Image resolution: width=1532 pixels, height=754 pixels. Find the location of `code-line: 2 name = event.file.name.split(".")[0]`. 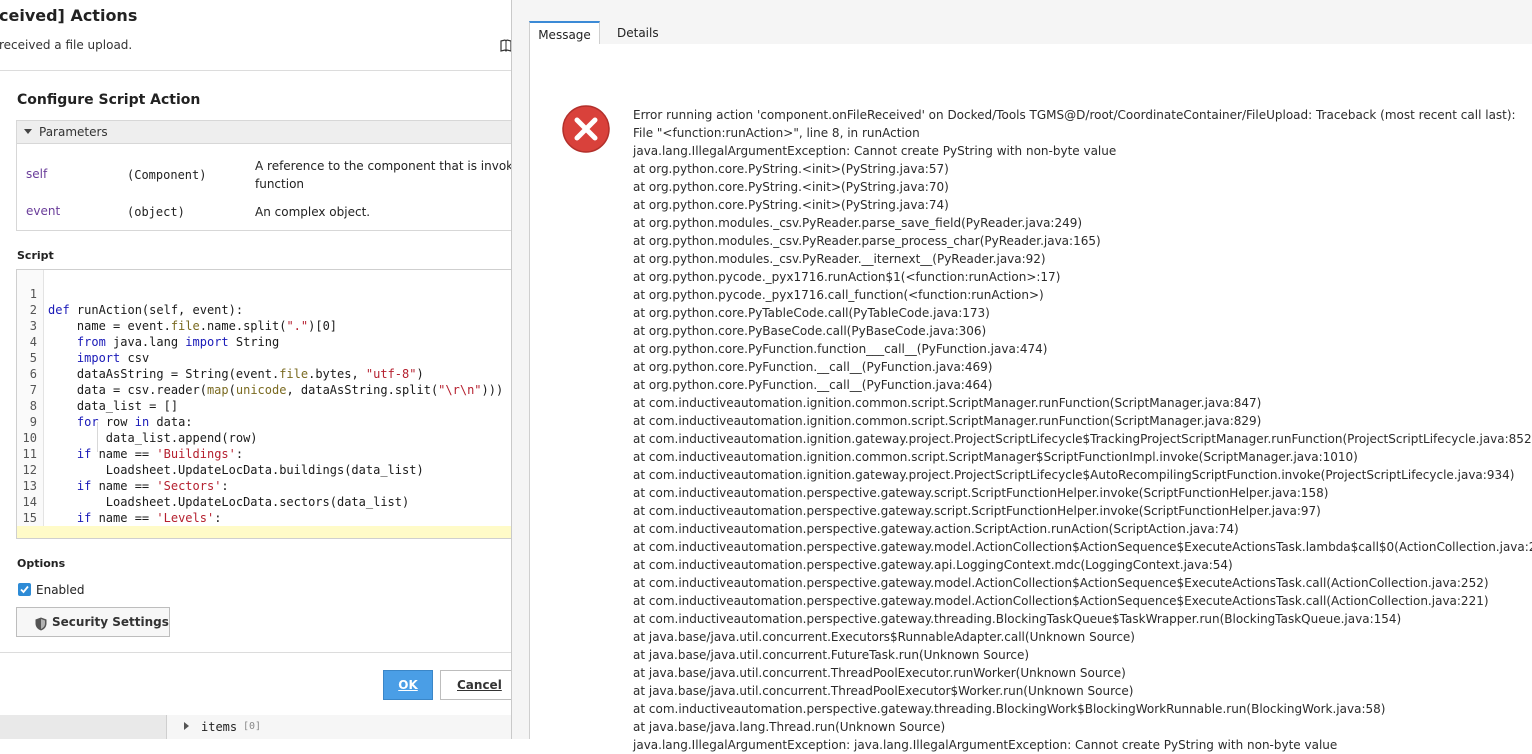

code-line: 2 name = event.file.name.split(".")[0] is located at coordinates (264, 309).